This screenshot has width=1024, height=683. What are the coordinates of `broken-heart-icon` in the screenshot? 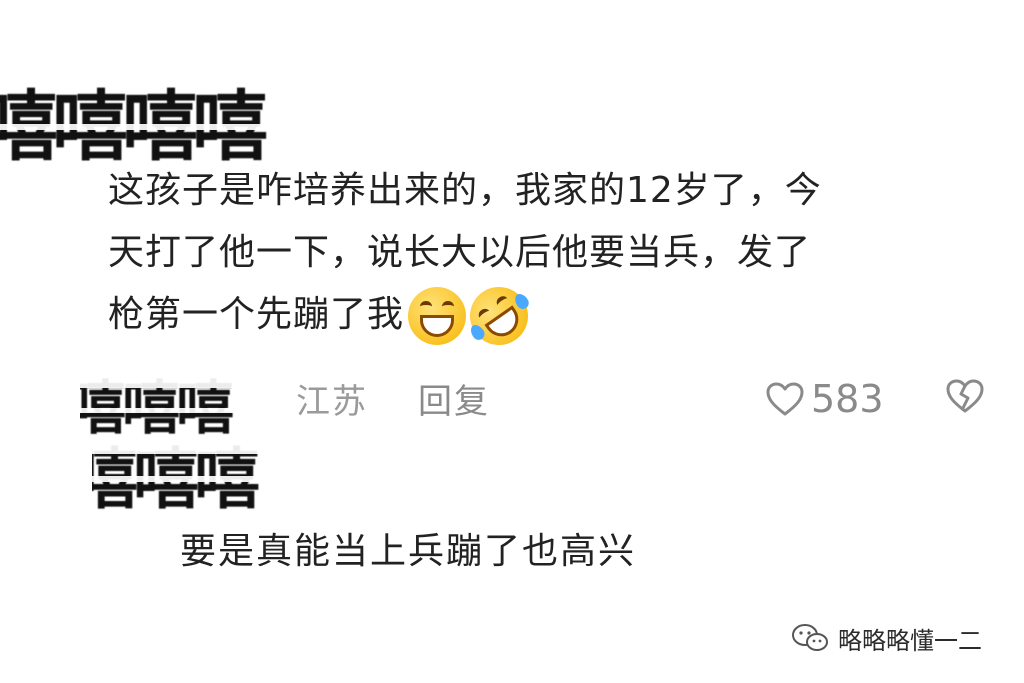 It's located at (965, 396).